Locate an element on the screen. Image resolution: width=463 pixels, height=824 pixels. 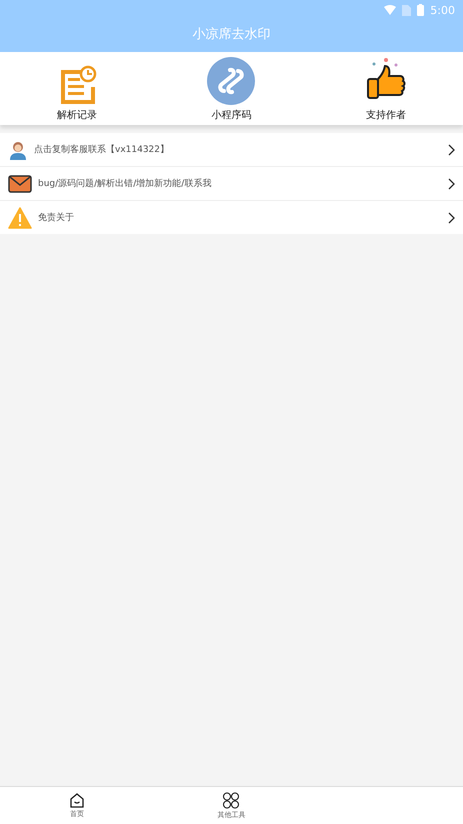
wifi-icon is located at coordinates (390, 10).